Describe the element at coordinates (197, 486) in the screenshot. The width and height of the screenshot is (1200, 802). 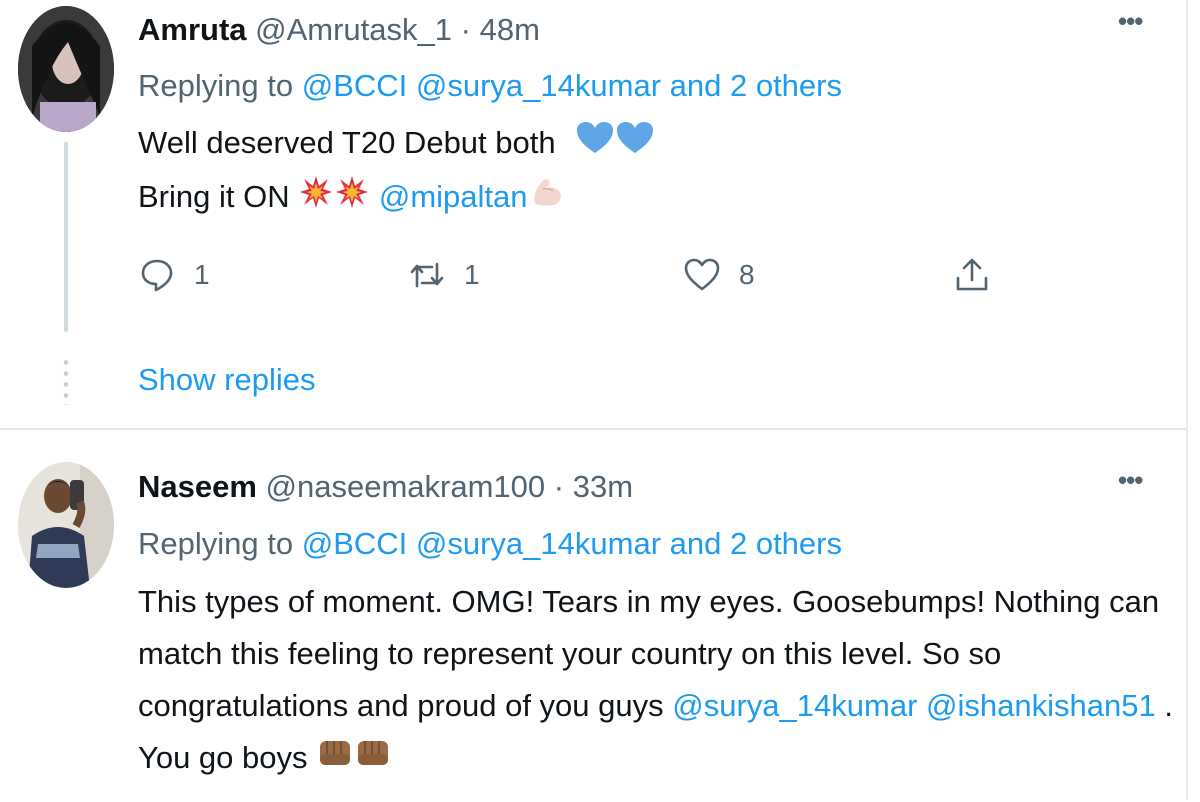
I see `display-name: Naseem` at that location.